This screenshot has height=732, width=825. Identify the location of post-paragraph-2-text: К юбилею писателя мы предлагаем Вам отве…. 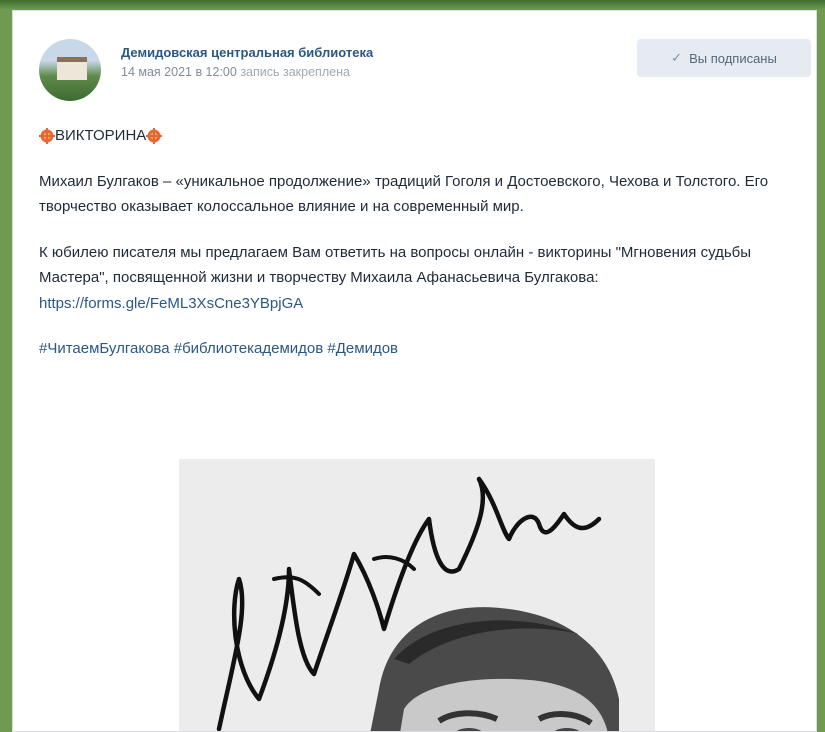
(395, 265).